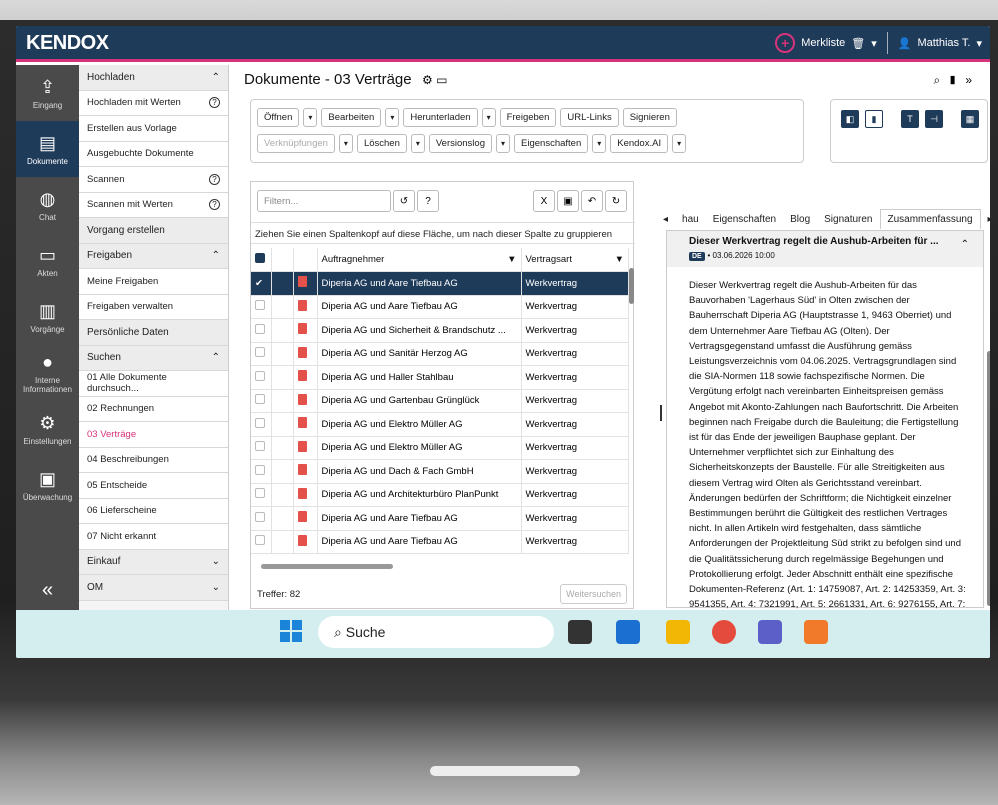 This screenshot has height=805, width=998. Describe the element at coordinates (278, 117) in the screenshot. I see `toolbar-button: Öffnen` at that location.